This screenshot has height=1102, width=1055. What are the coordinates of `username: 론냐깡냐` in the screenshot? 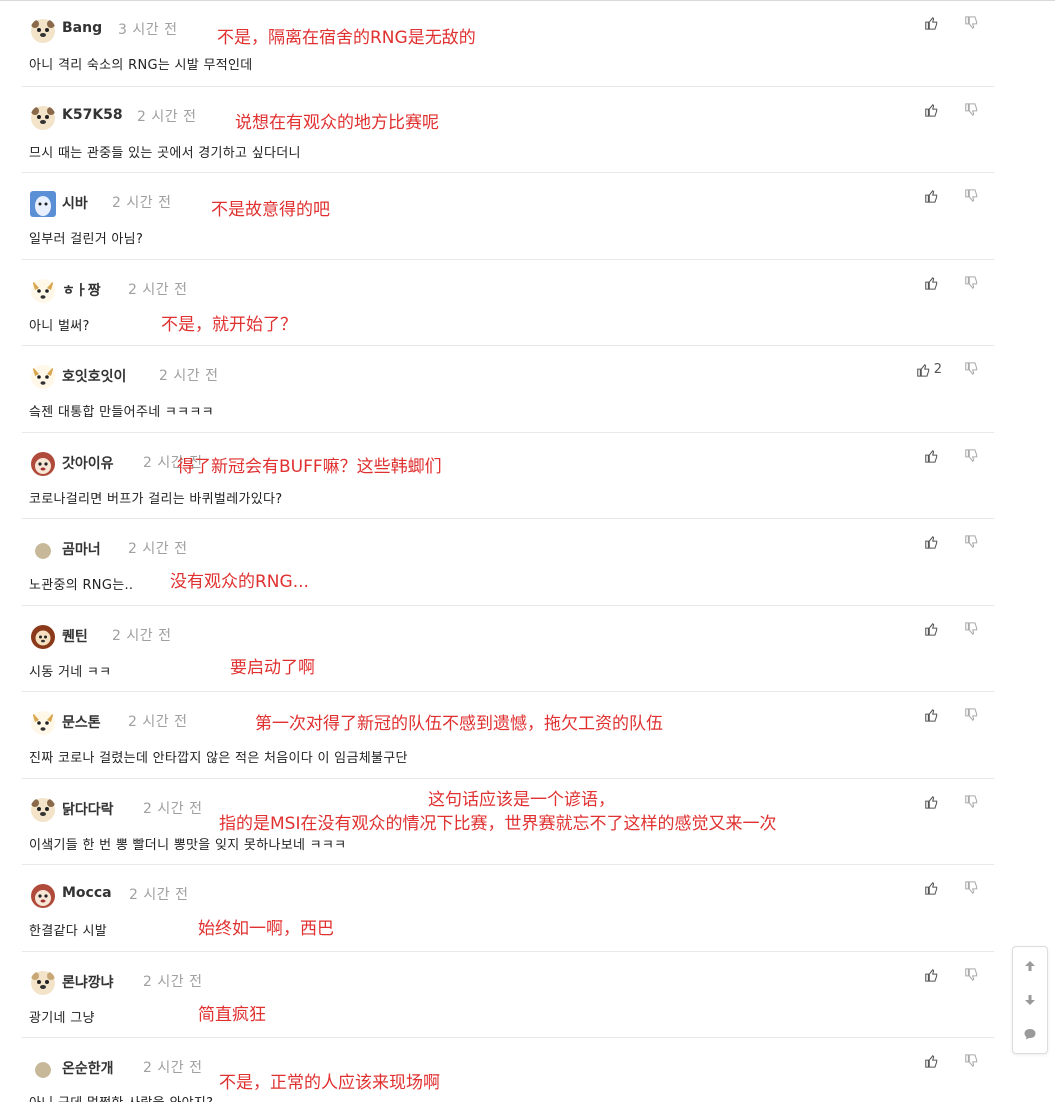 It's located at (88, 982).